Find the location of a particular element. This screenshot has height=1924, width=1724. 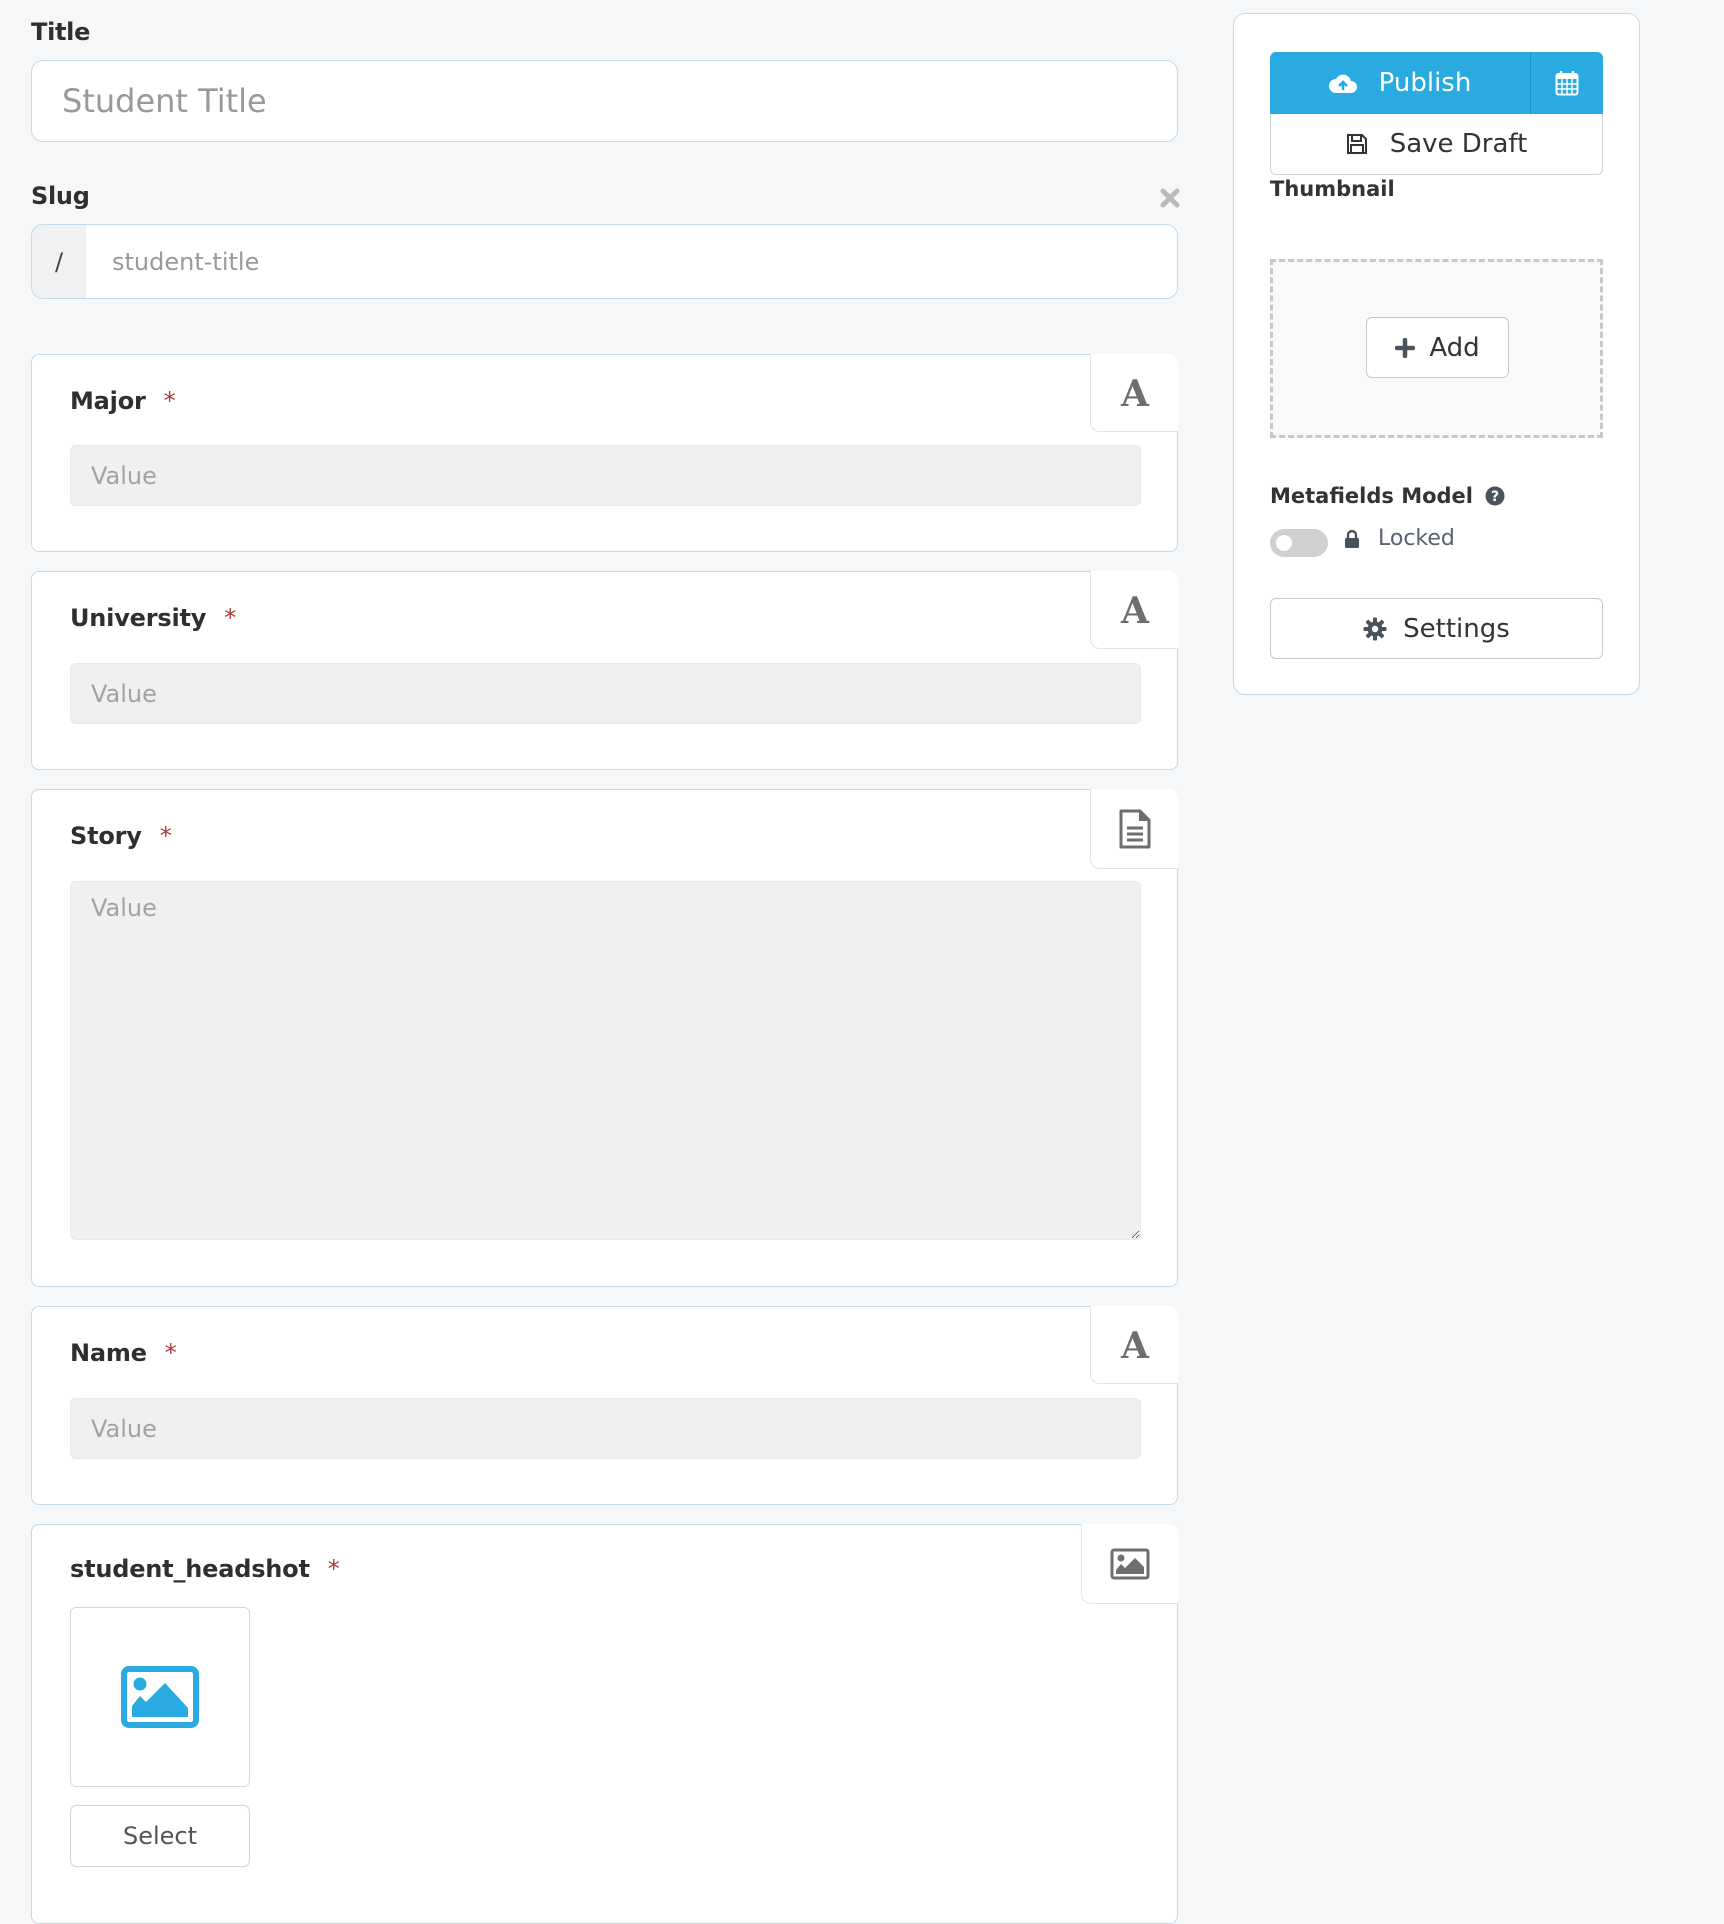

locked-label: Locked is located at coordinates (1416, 538).